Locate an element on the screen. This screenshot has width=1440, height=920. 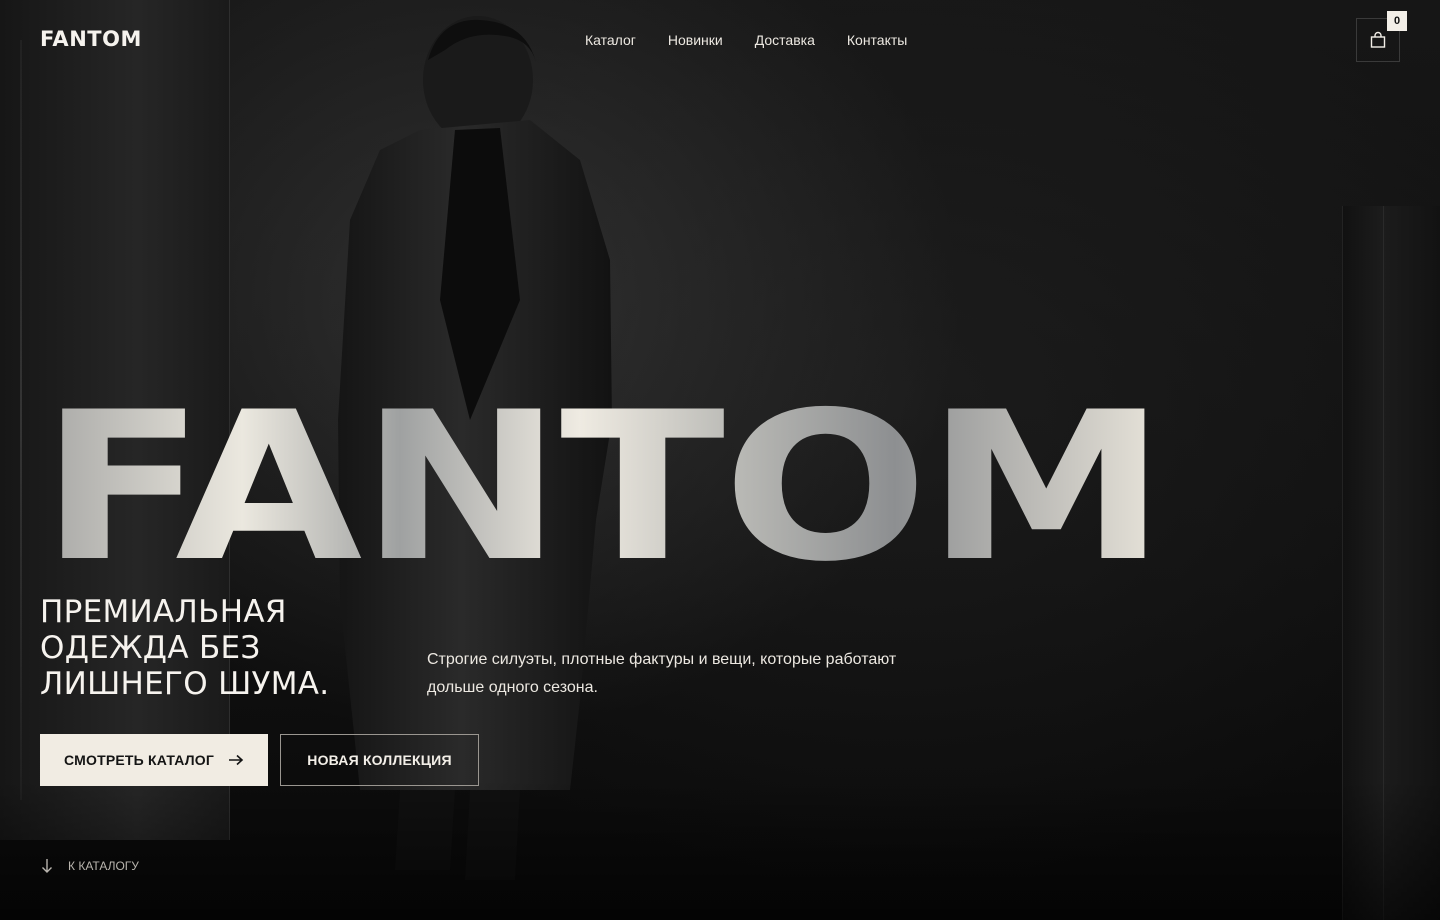
scroll-to-catalog-link: К КАТАЛОГУ is located at coordinates (89, 866).